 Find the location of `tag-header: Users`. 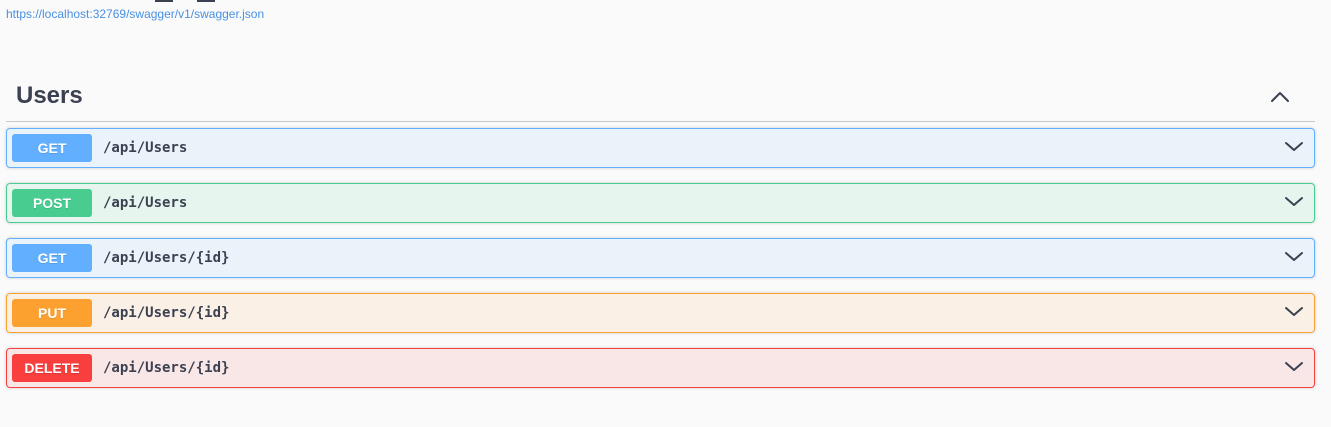

tag-header: Users is located at coordinates (660, 96).